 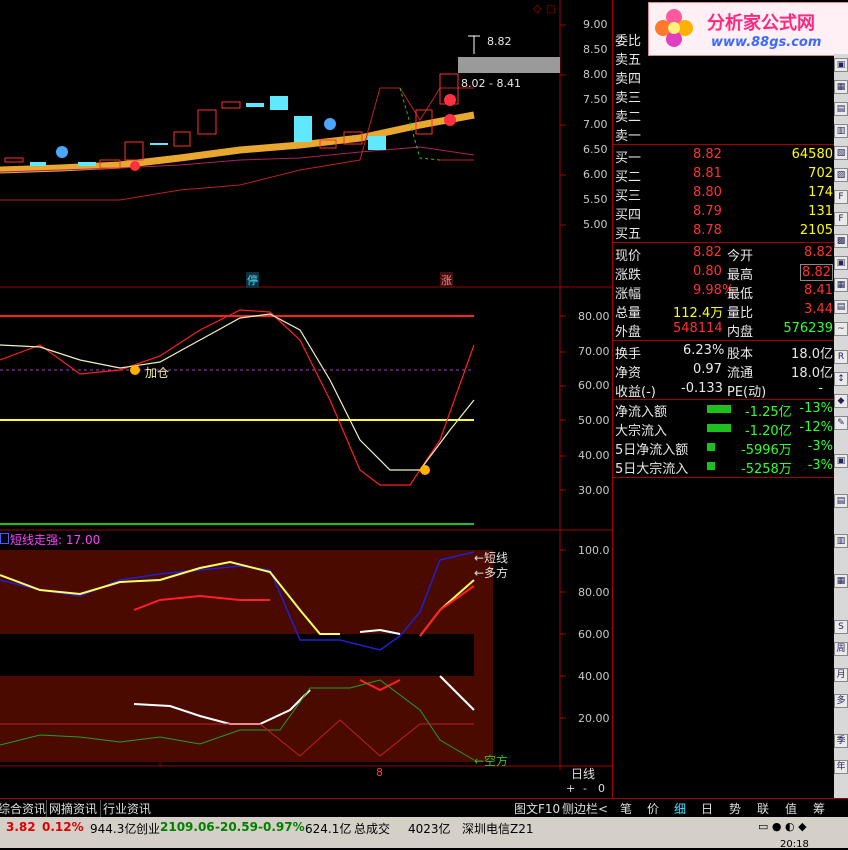 What do you see at coordinates (583, 773) in the screenshot?
I see `period-label: 日线` at bounding box center [583, 773].